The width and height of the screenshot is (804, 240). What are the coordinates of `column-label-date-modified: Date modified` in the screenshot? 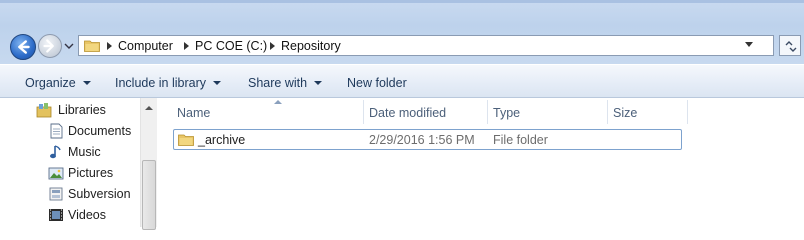 It's located at (408, 113).